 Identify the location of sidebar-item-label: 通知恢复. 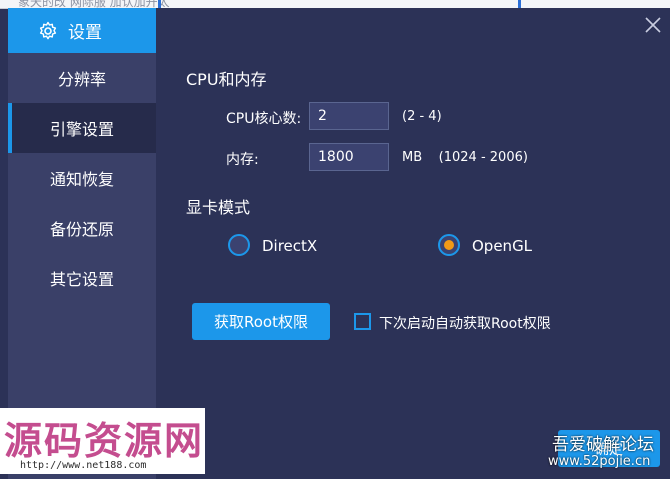
(81, 179).